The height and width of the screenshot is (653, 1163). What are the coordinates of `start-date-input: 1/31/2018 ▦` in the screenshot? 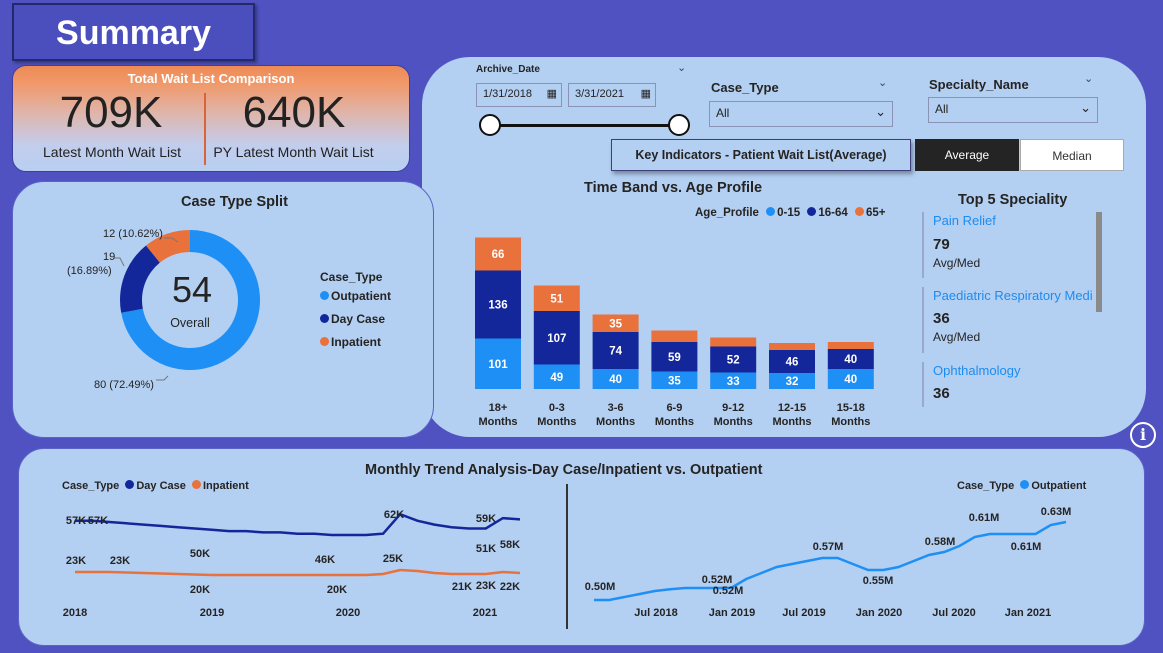 It's located at (519, 95).